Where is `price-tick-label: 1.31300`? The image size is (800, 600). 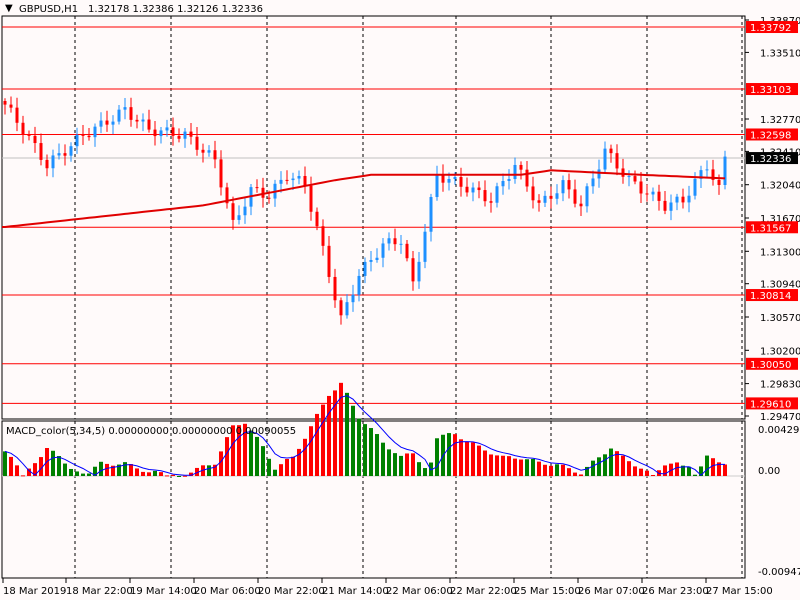
price-tick-label: 1.31300 is located at coordinates (780, 252).